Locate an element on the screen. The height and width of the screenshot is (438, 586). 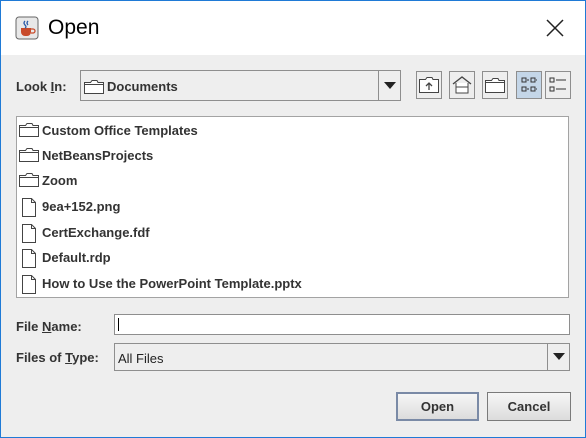
new-folder-button is located at coordinates (495, 85).